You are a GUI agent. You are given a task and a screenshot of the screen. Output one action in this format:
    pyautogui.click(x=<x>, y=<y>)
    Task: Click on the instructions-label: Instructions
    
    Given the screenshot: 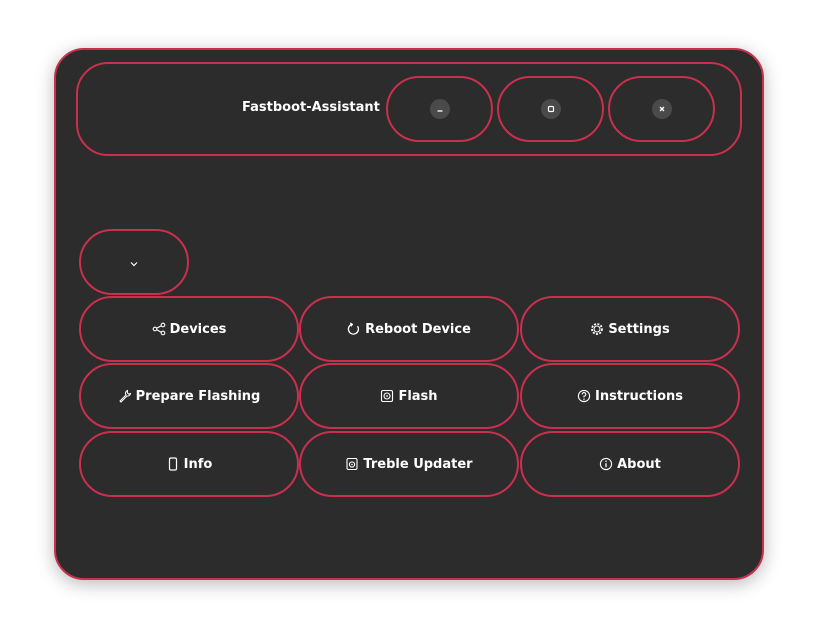 What is the action you would take?
    pyautogui.click(x=638, y=396)
    